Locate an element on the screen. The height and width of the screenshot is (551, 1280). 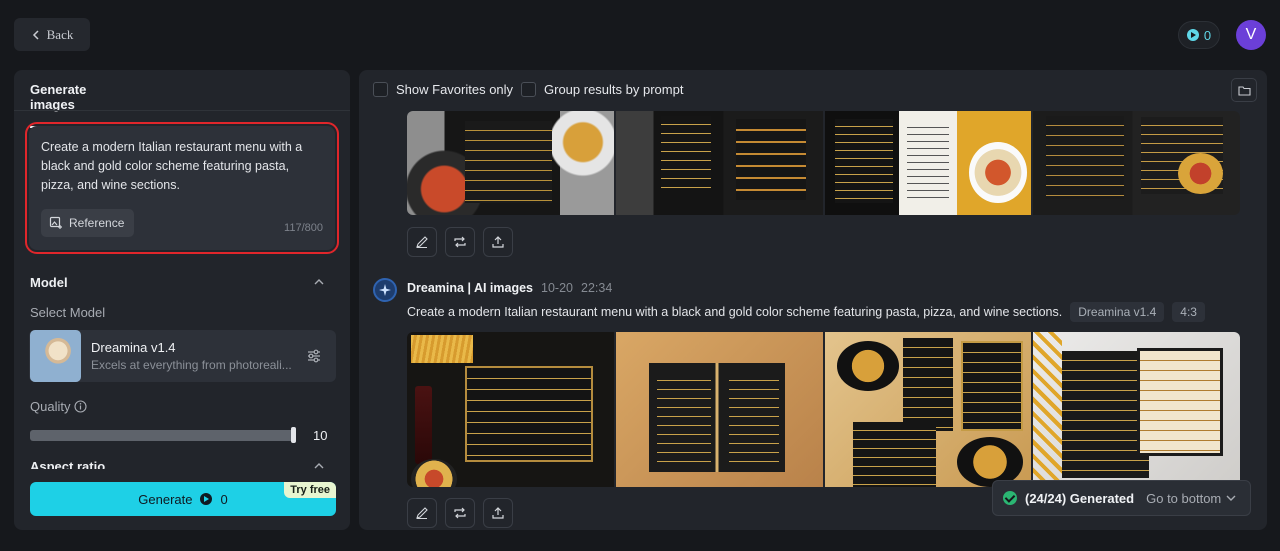
quality-label: Quality is located at coordinates (50, 406).